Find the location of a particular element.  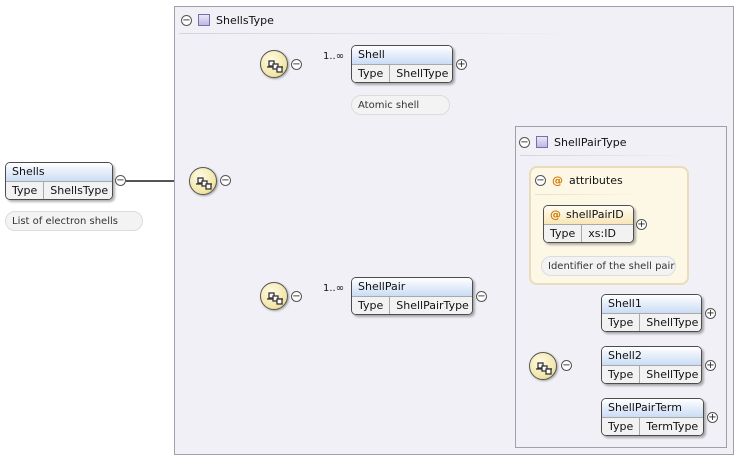

element-name: ShellPair is located at coordinates (412, 287).